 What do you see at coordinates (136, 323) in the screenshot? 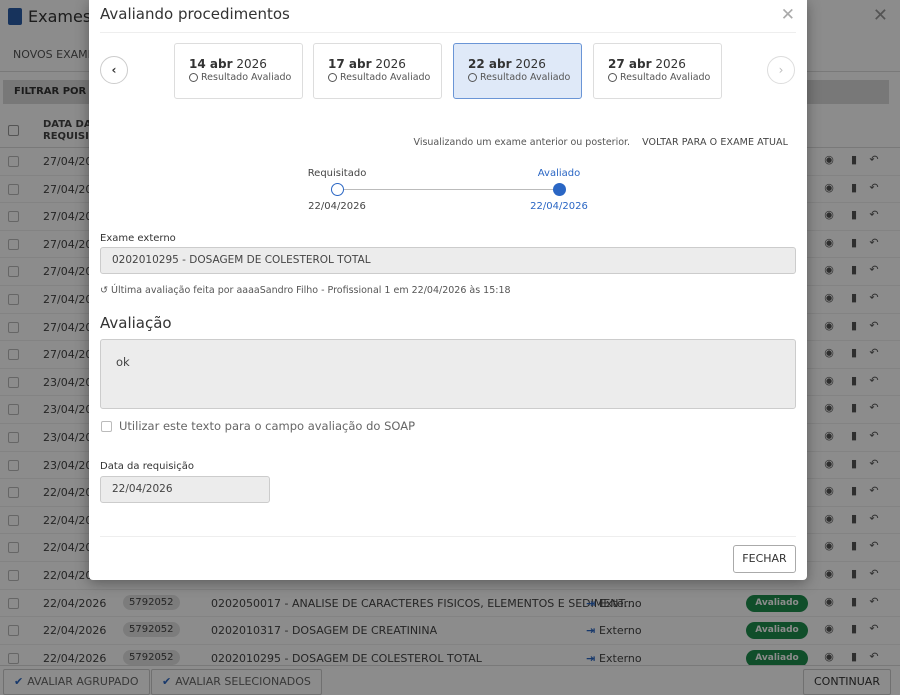
I see `evaluation-section-title: Avaliação` at bounding box center [136, 323].